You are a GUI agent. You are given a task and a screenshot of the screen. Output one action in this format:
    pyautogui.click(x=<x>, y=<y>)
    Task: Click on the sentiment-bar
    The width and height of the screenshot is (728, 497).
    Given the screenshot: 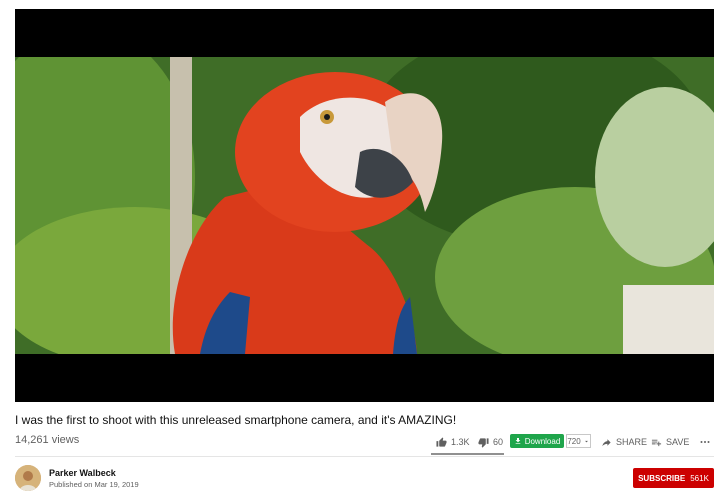 What is the action you would take?
    pyautogui.click(x=467, y=454)
    